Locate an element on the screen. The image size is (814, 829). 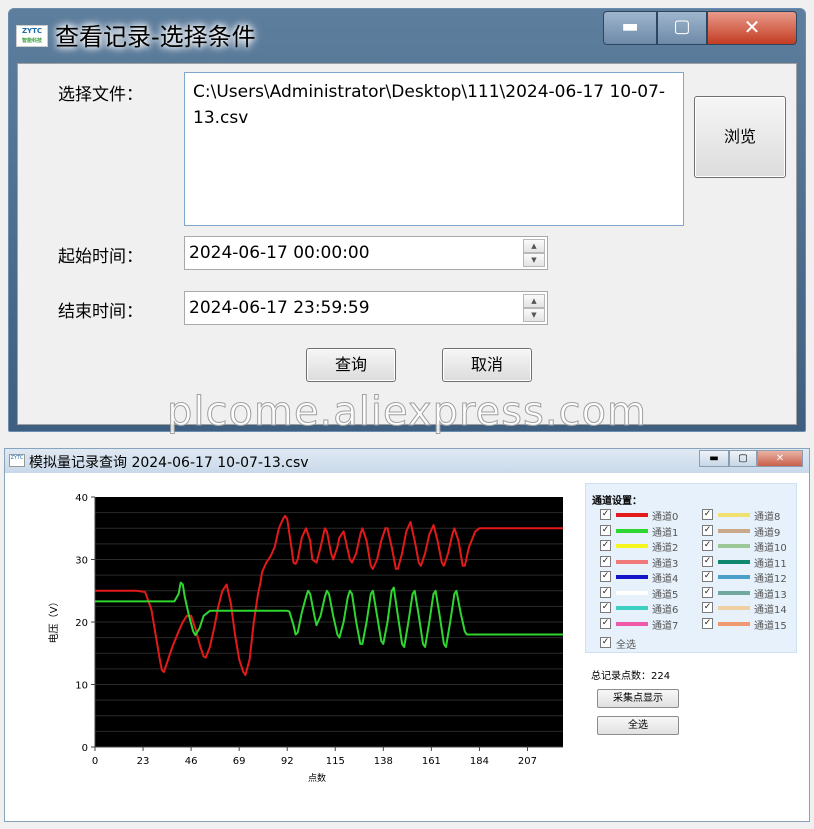
channel-checkbox-9: ✓ 通道9 is located at coordinates (750, 531).